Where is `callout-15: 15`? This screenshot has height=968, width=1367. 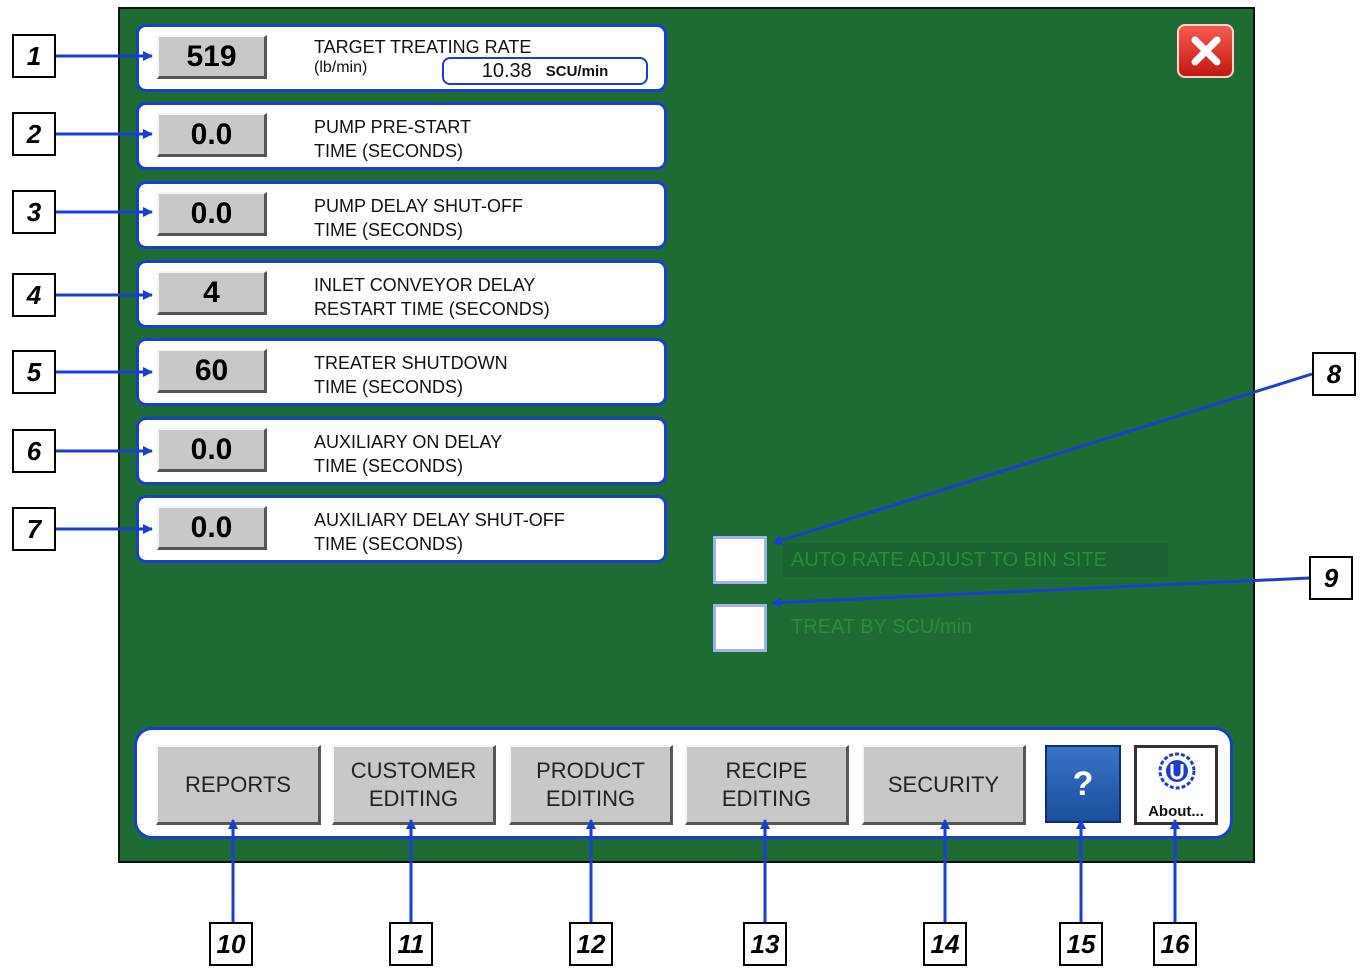
callout-15: 15 is located at coordinates (1081, 944).